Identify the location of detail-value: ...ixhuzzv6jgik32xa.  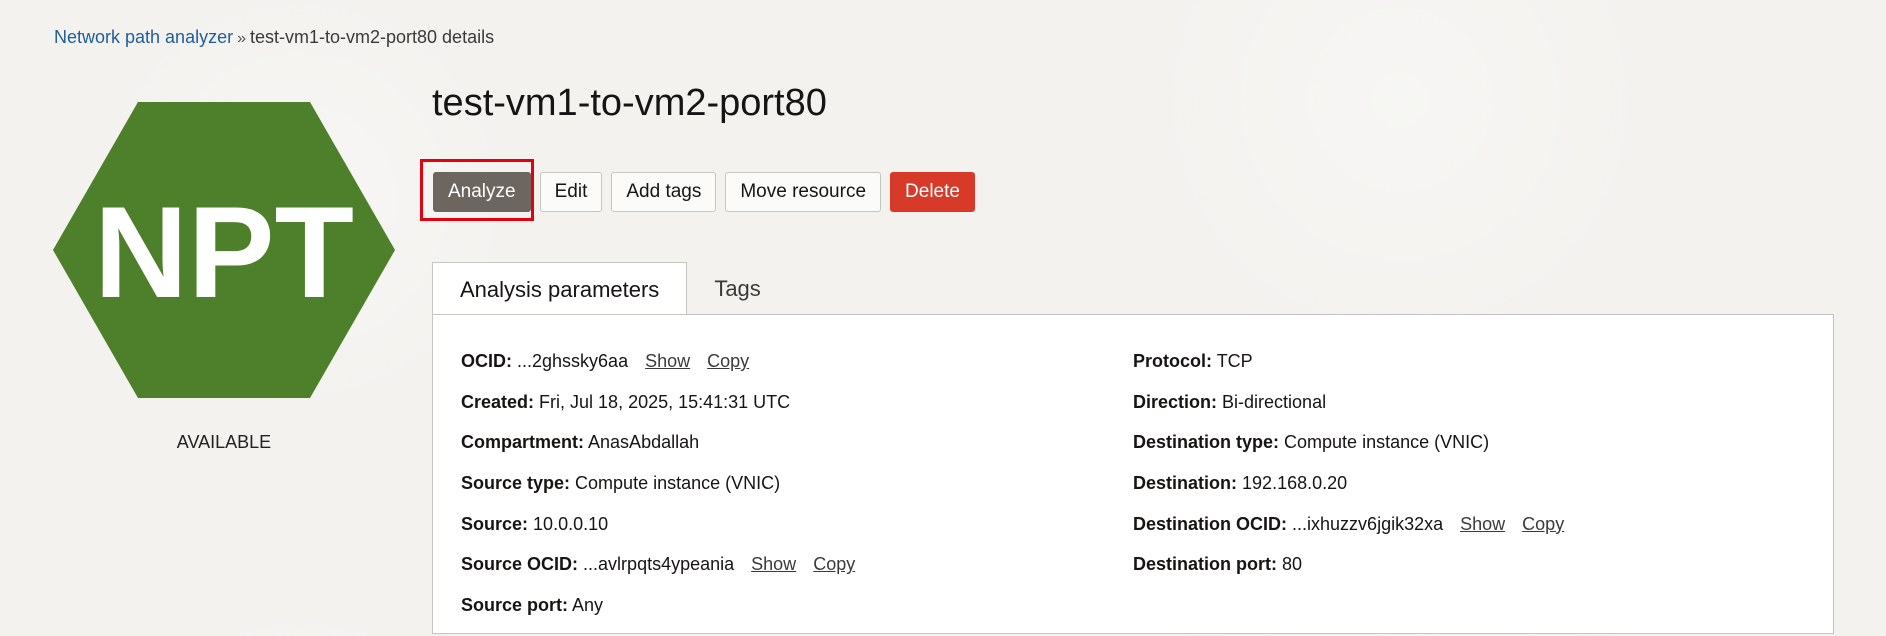
(1368, 523).